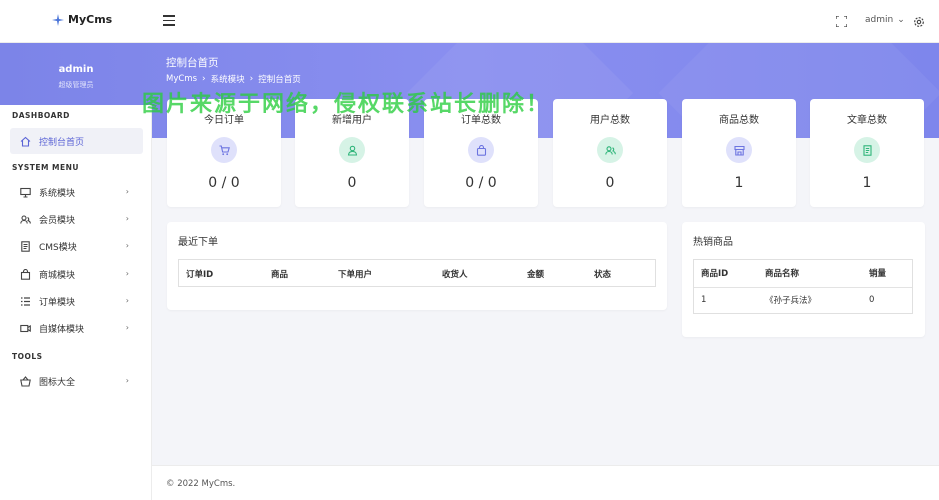 Image resolution: width=939 pixels, height=500 pixels. I want to click on table-row: 1 《孙子兵法》 0, so click(803, 300).